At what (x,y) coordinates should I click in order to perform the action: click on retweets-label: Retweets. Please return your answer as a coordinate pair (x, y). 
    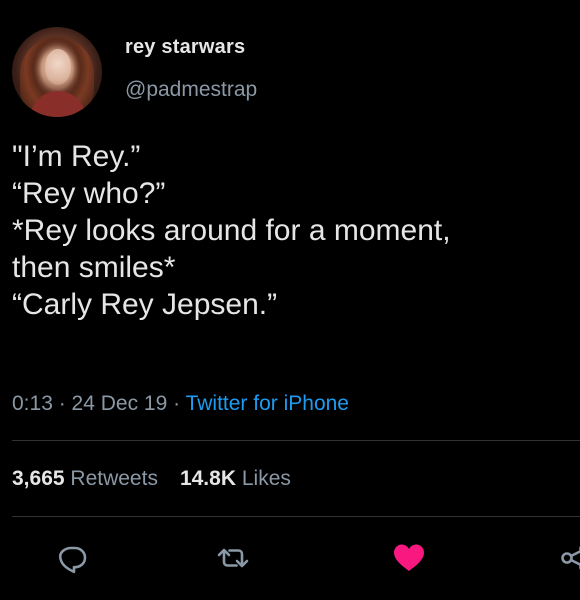
    Looking at the image, I should click on (114, 478).